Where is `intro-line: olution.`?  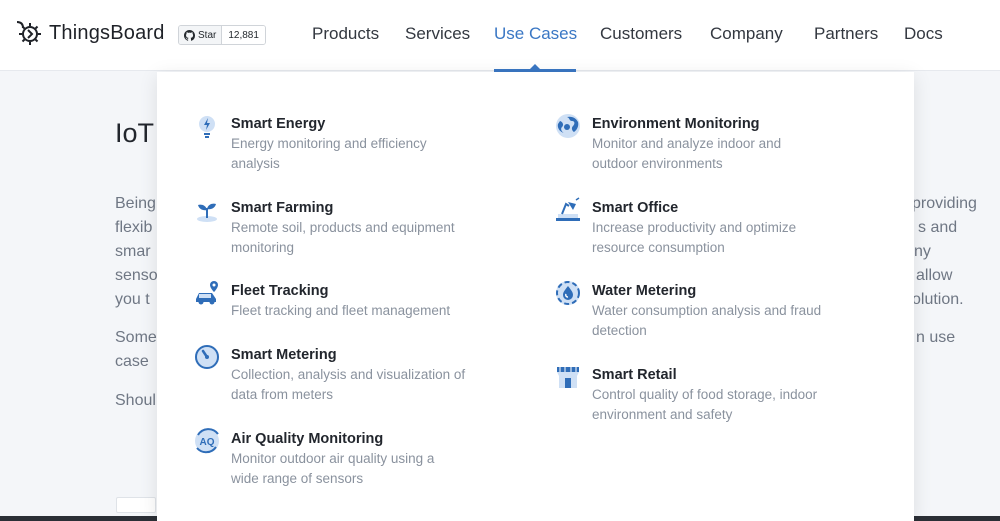 intro-line: olution. is located at coordinates (938, 299).